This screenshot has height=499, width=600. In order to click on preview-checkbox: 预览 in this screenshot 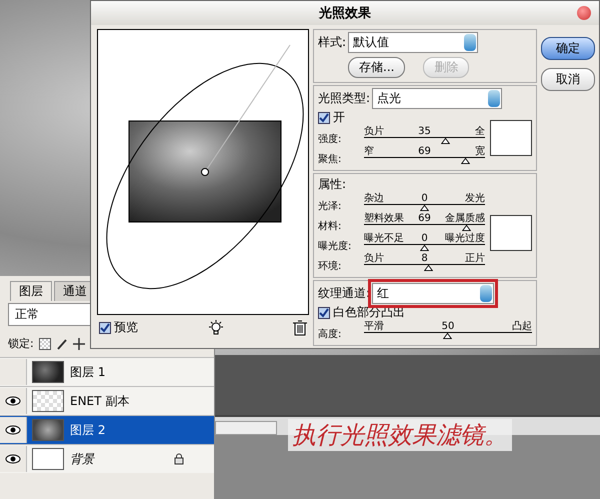, I will do `click(118, 327)`.